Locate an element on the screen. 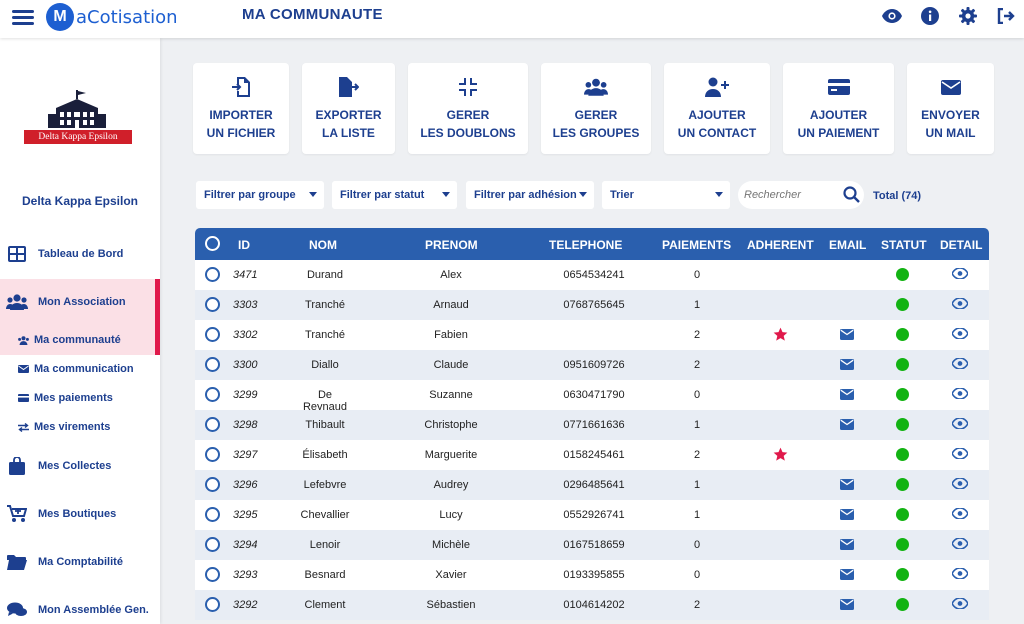 The width and height of the screenshot is (1024, 624). card-label-1: ENVOYER is located at coordinates (950, 115).